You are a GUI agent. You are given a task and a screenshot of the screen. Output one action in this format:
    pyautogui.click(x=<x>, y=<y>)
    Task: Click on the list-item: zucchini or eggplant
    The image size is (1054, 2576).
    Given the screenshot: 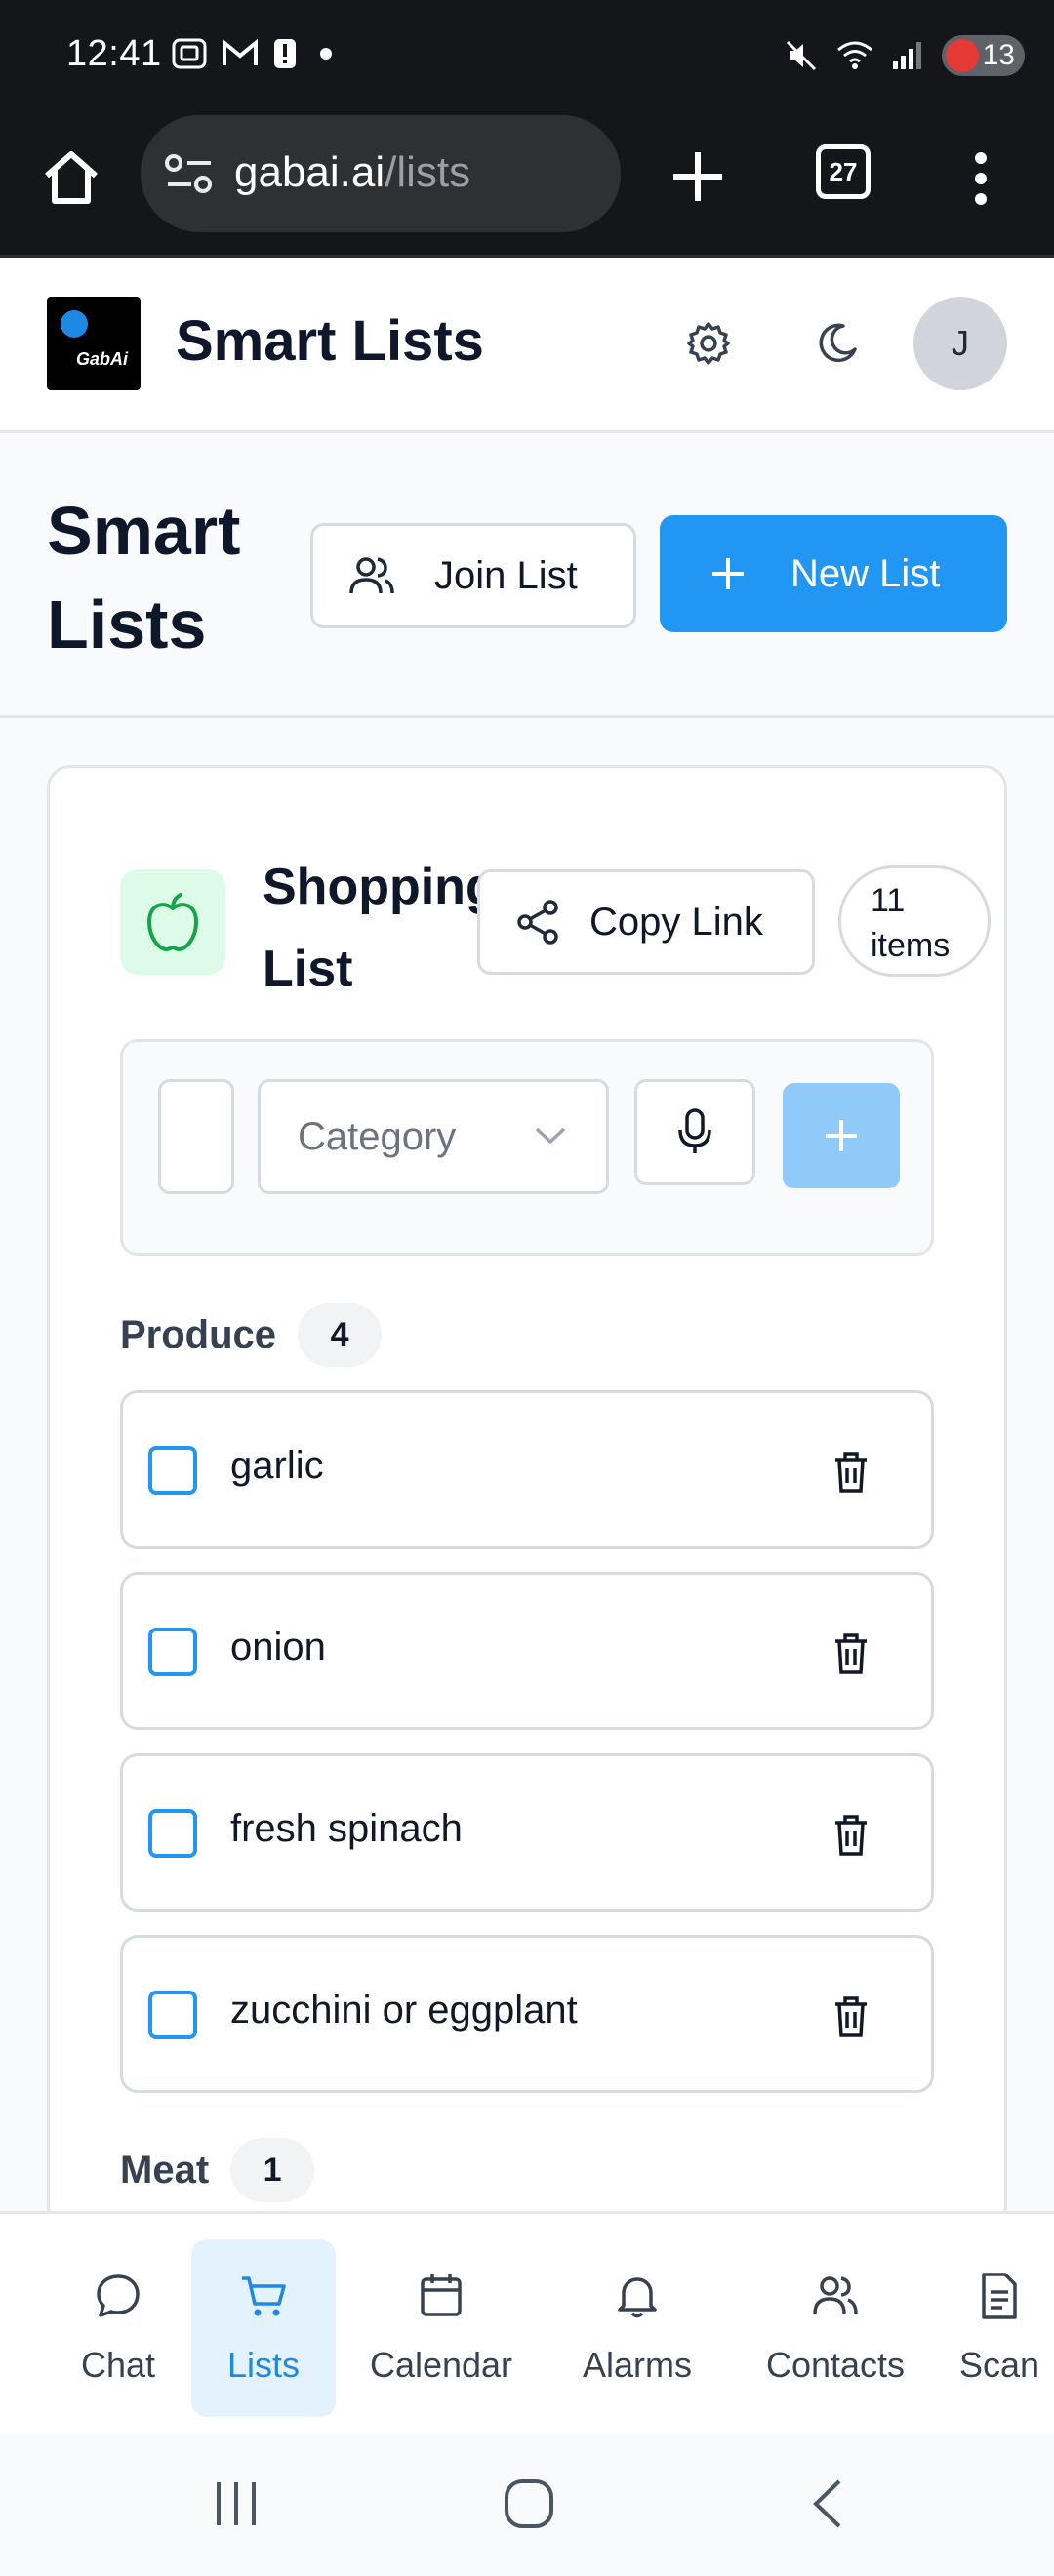 What is the action you would take?
    pyautogui.click(x=527, y=2014)
    